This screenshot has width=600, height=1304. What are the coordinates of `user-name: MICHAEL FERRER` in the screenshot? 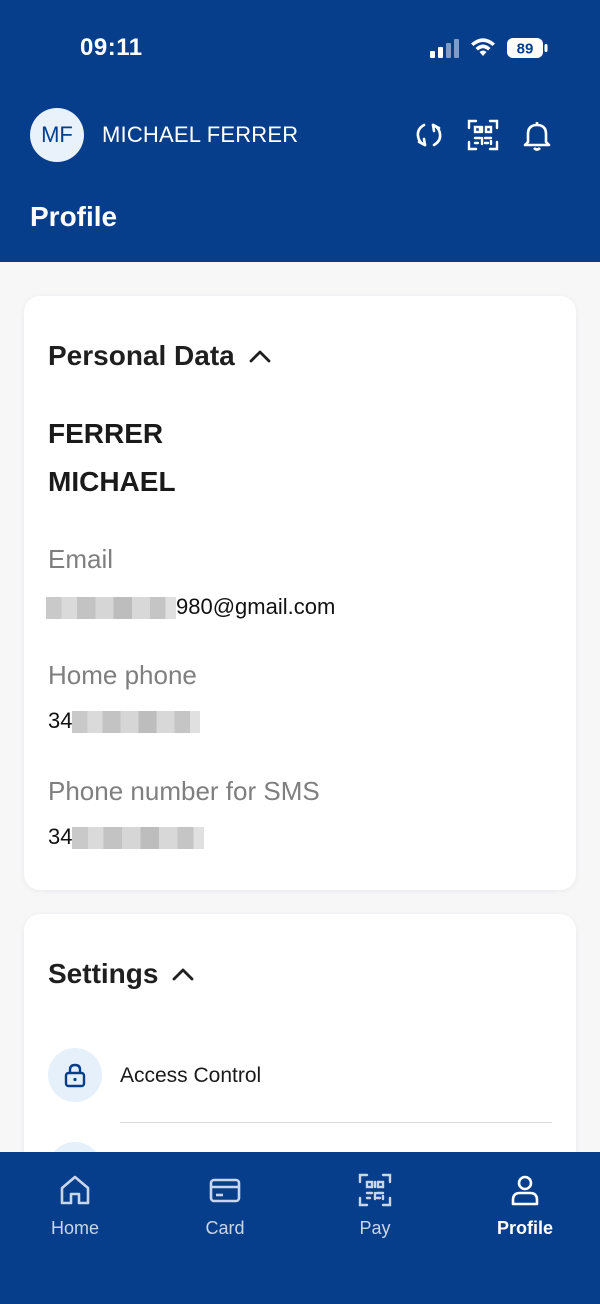 It's located at (200, 134).